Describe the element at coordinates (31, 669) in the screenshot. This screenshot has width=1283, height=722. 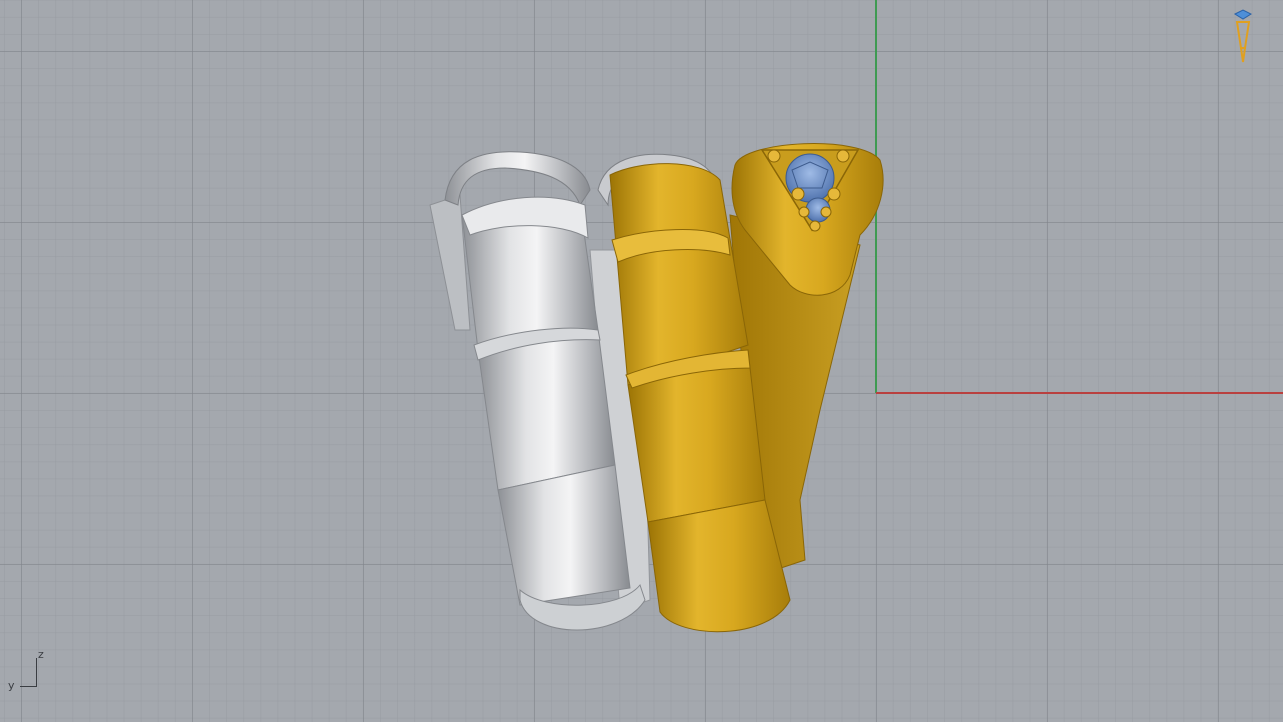
I see `axis-gizmo: z y` at that location.